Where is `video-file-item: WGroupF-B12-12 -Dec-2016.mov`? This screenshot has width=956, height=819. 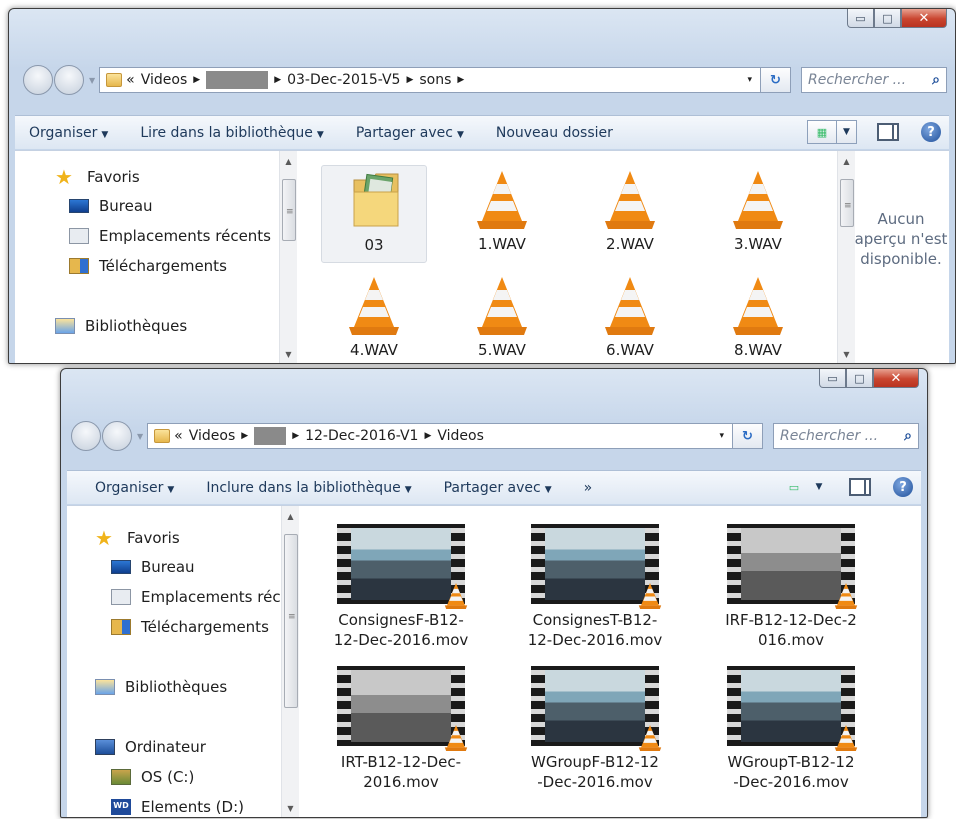
video-file-item: WGroupF-B12-12 -Dec-2016.mov is located at coordinates (595, 734).